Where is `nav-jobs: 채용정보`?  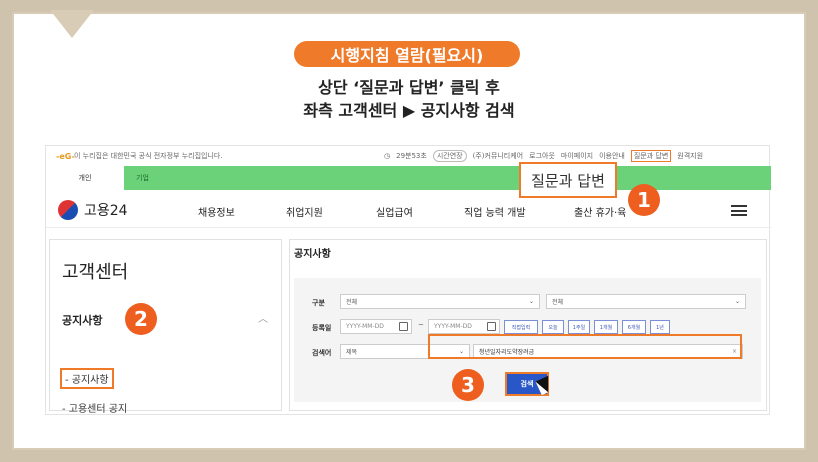
nav-jobs: 채용정보 is located at coordinates (216, 211).